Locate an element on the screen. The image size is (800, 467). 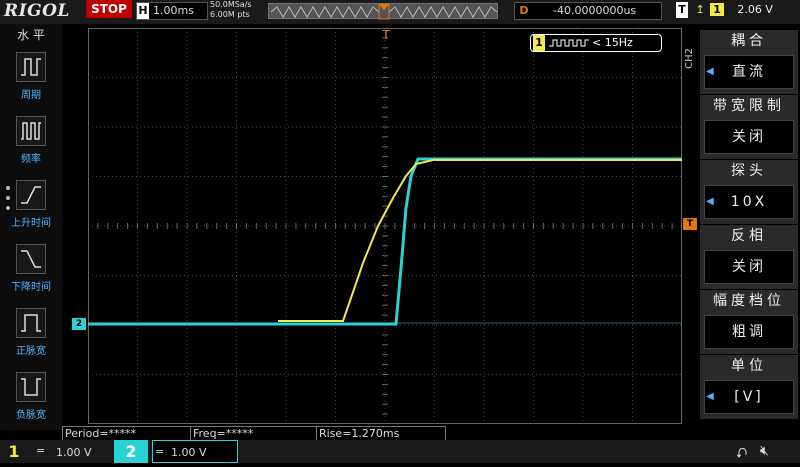
usb-icon: ⮏ is located at coordinates (742, 454).